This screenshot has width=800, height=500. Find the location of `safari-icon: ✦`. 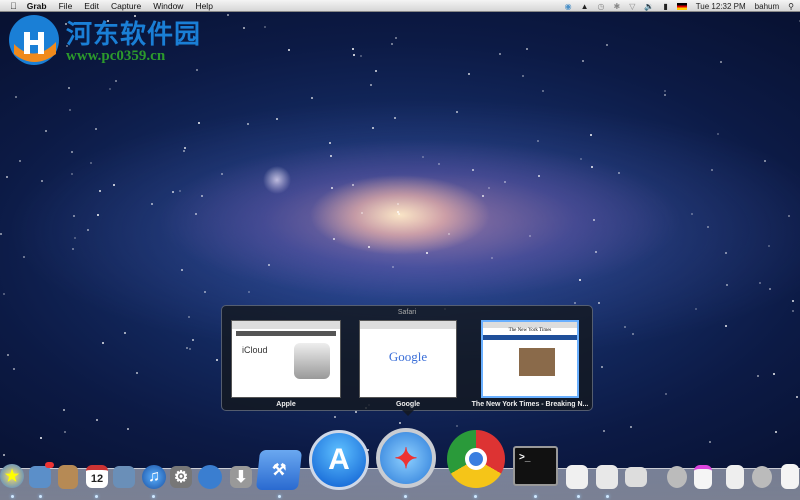

safari-icon: ✦ is located at coordinates (406, 458).